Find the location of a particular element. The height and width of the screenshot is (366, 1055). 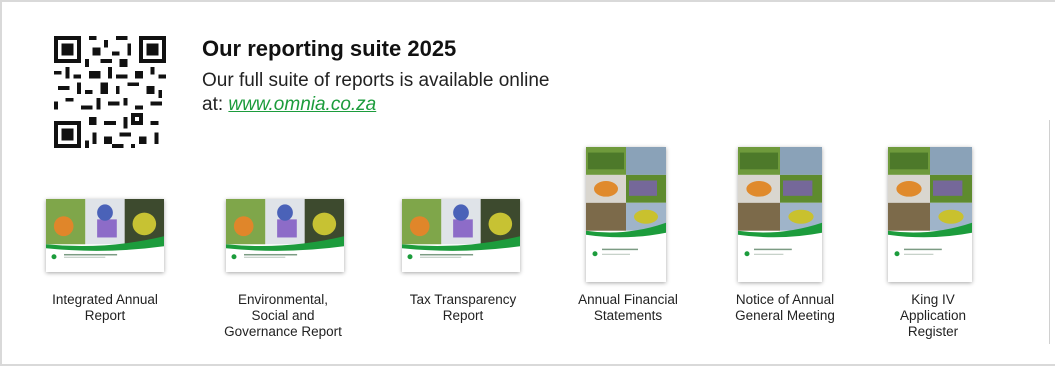

report-label-line: Social and is located at coordinates (283, 315).